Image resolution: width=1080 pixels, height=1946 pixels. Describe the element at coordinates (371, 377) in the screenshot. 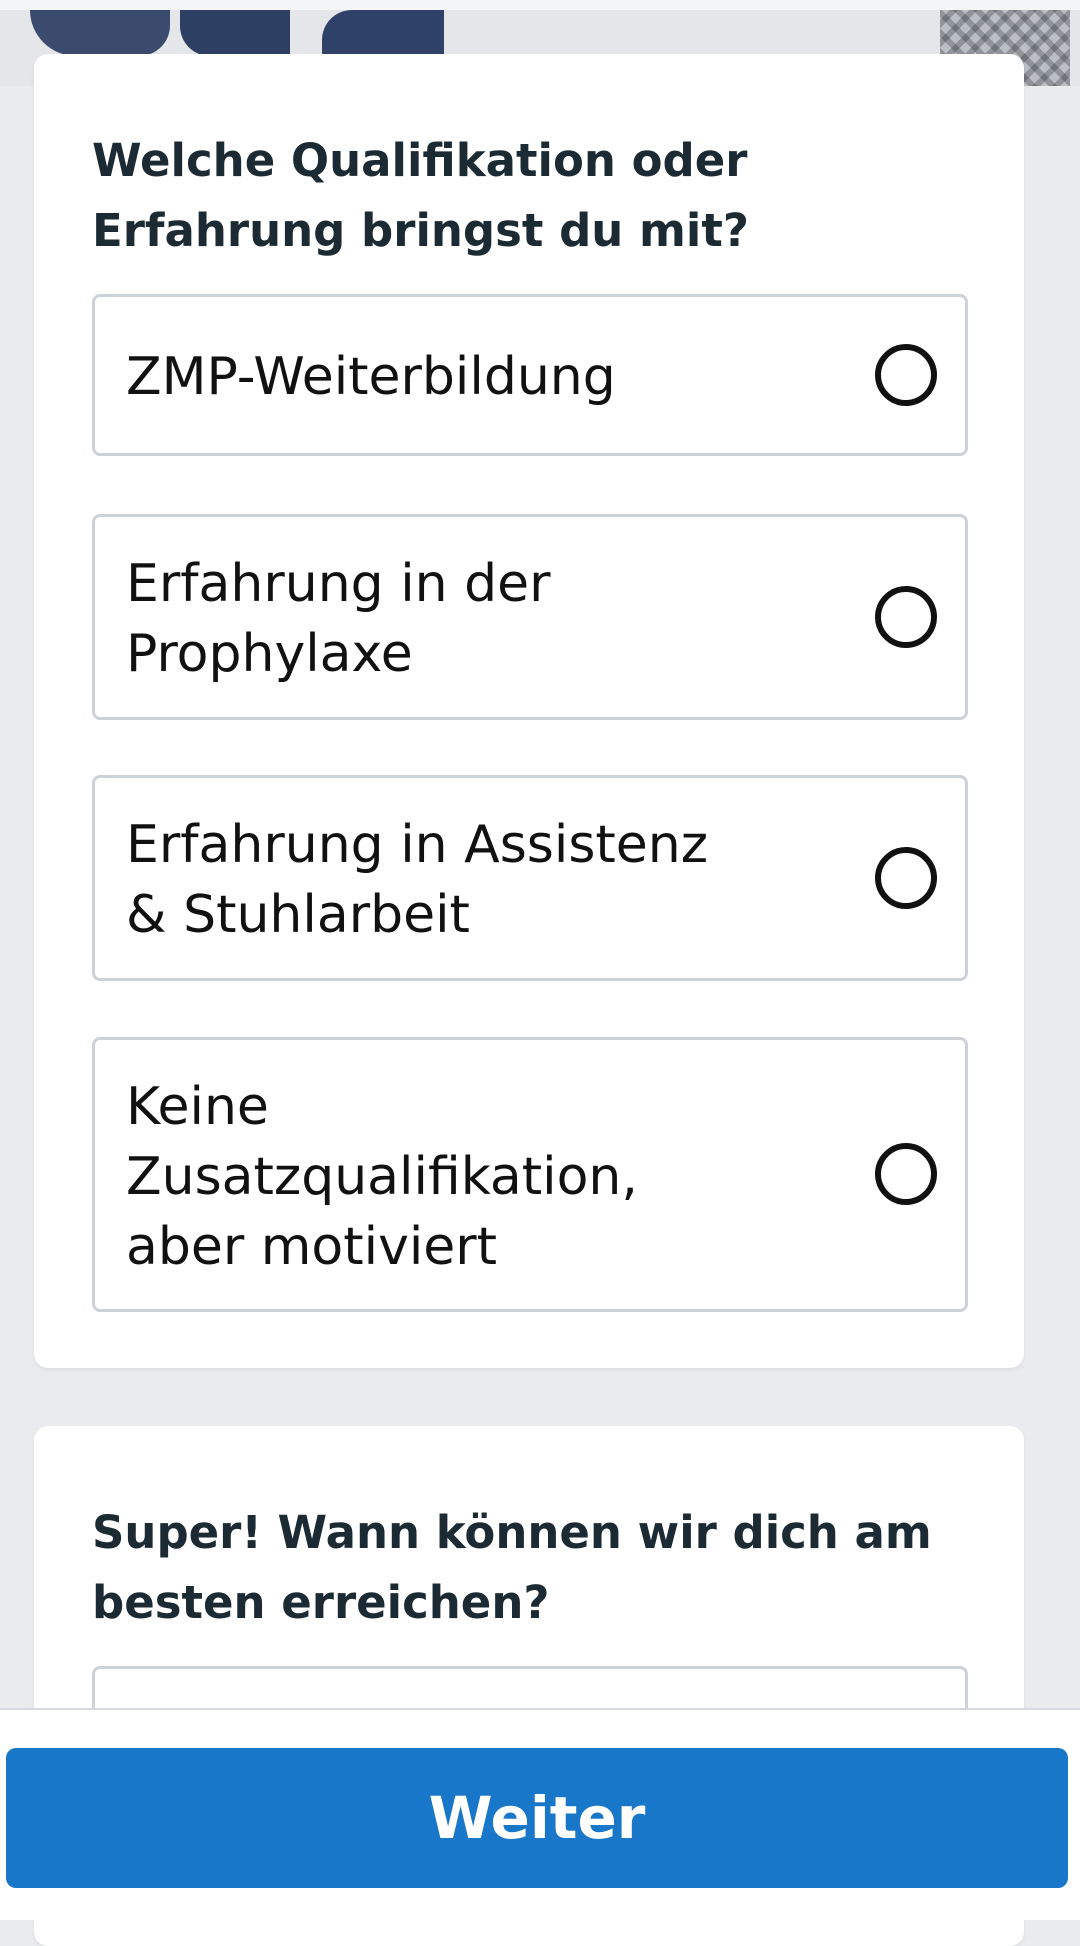

I see `option-label: ZMP-Weiterbildung` at that location.